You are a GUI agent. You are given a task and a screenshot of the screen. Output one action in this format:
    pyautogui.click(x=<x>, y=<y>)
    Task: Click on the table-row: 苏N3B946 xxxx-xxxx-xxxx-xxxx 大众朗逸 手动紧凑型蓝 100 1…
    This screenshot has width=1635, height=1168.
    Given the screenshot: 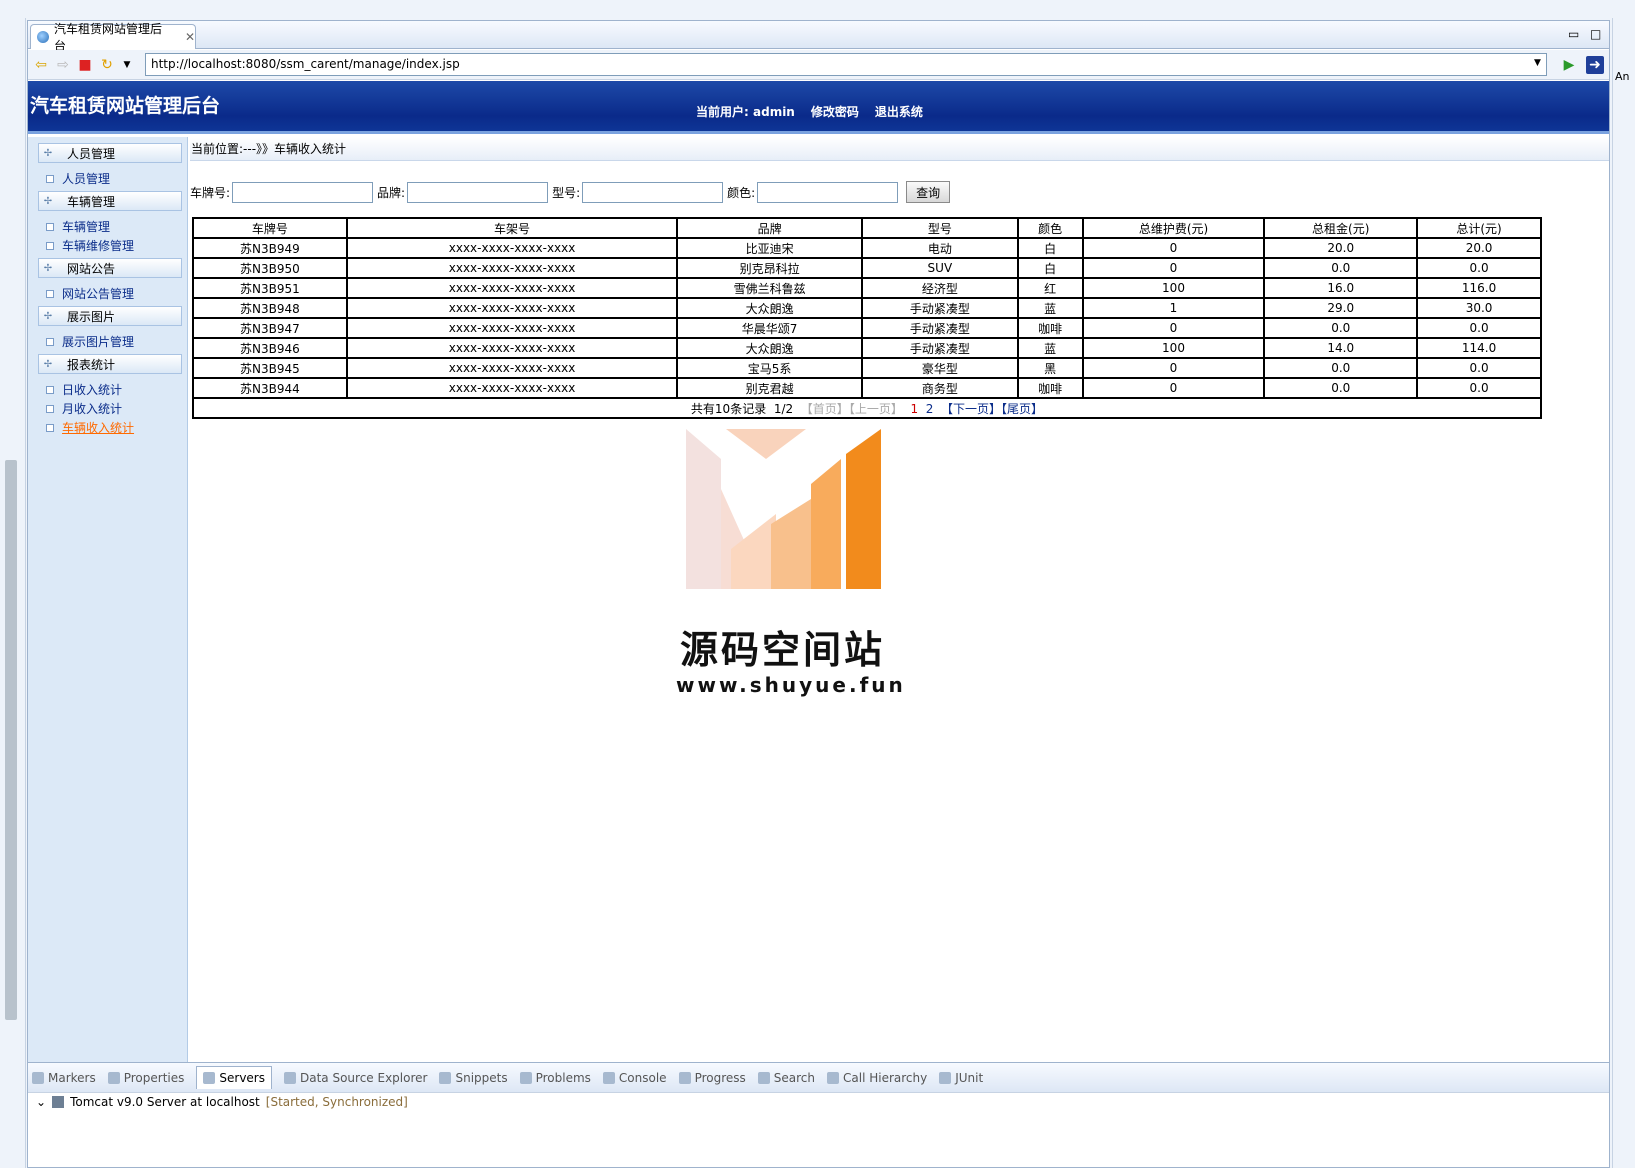 What is the action you would take?
    pyautogui.click(x=867, y=348)
    